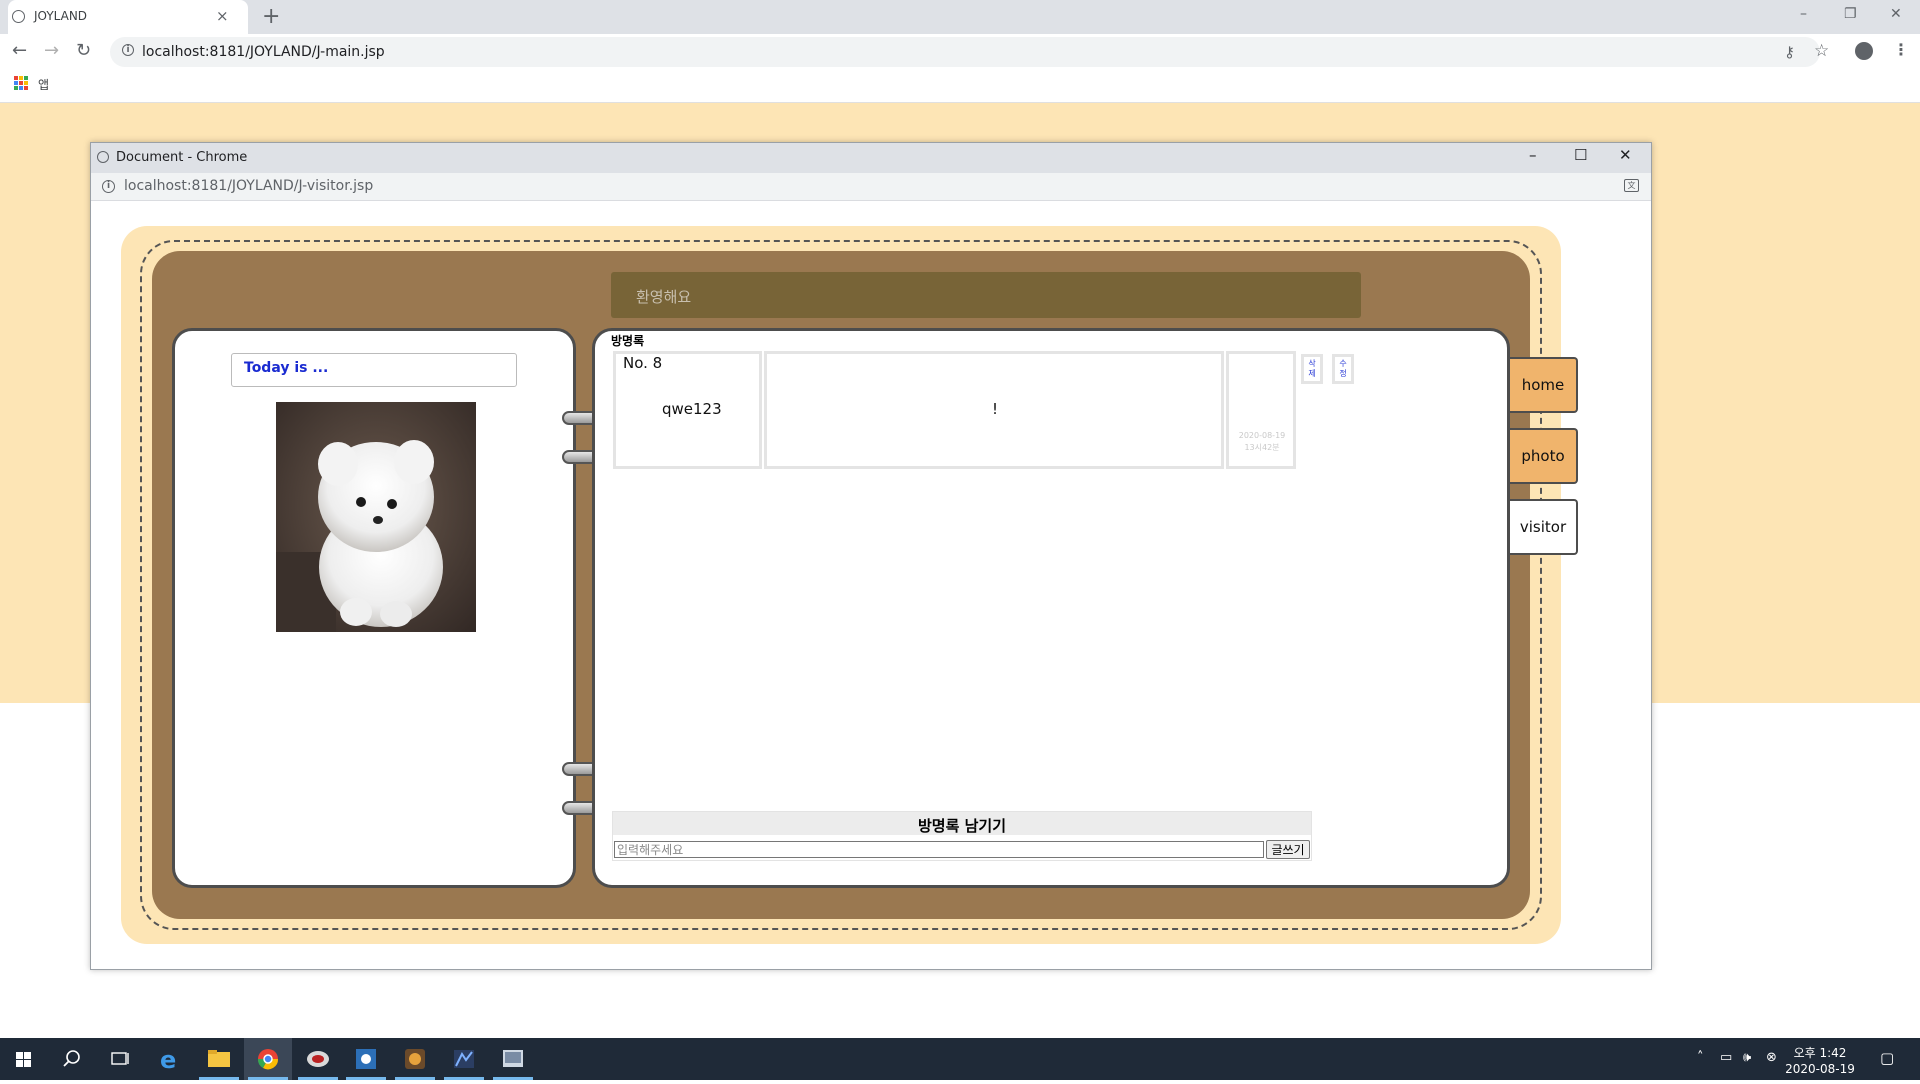 The width and height of the screenshot is (1920, 1084). I want to click on bookmarks-bar, so click(960, 86).